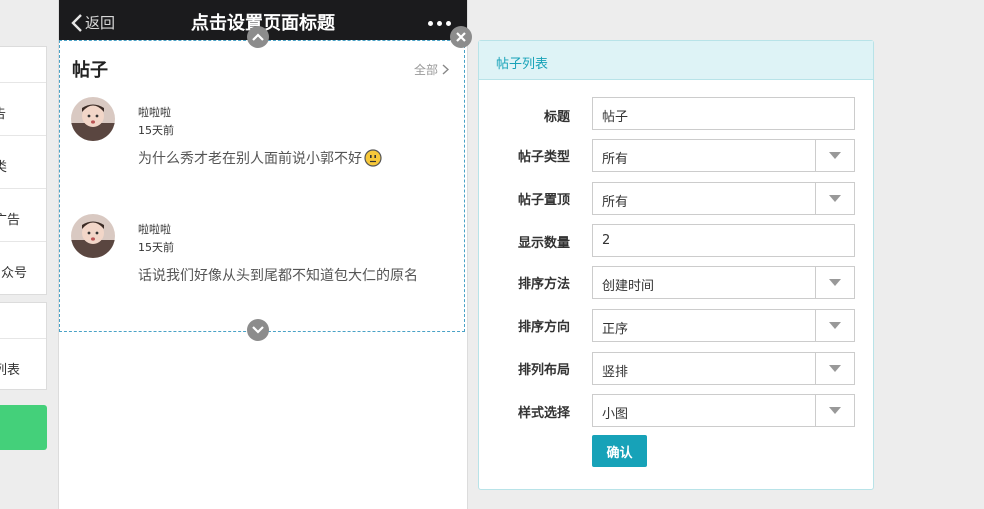 The height and width of the screenshot is (509, 984). Describe the element at coordinates (250, 159) in the screenshot. I see `post-text: 为什么秀才老在别人面前说小郭不好` at that location.